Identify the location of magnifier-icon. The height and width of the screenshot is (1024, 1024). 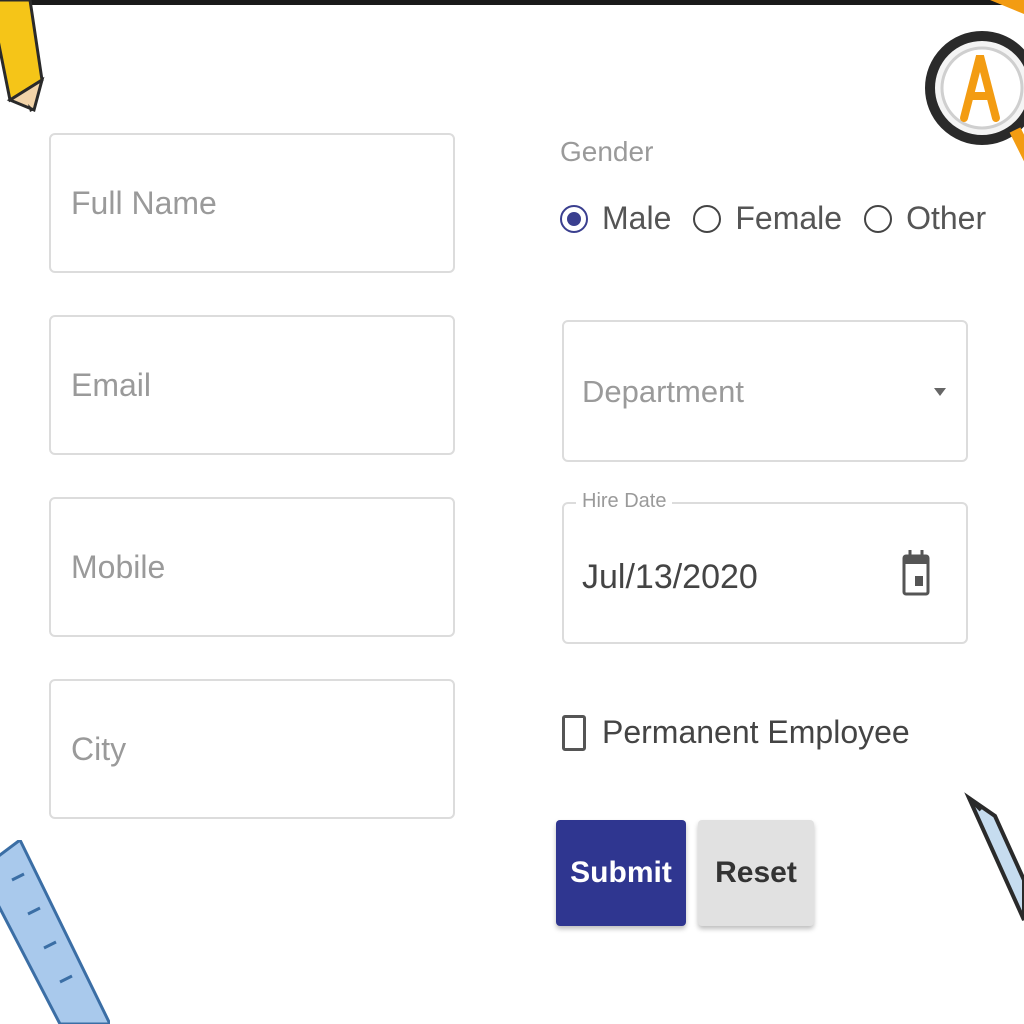
(974, 81).